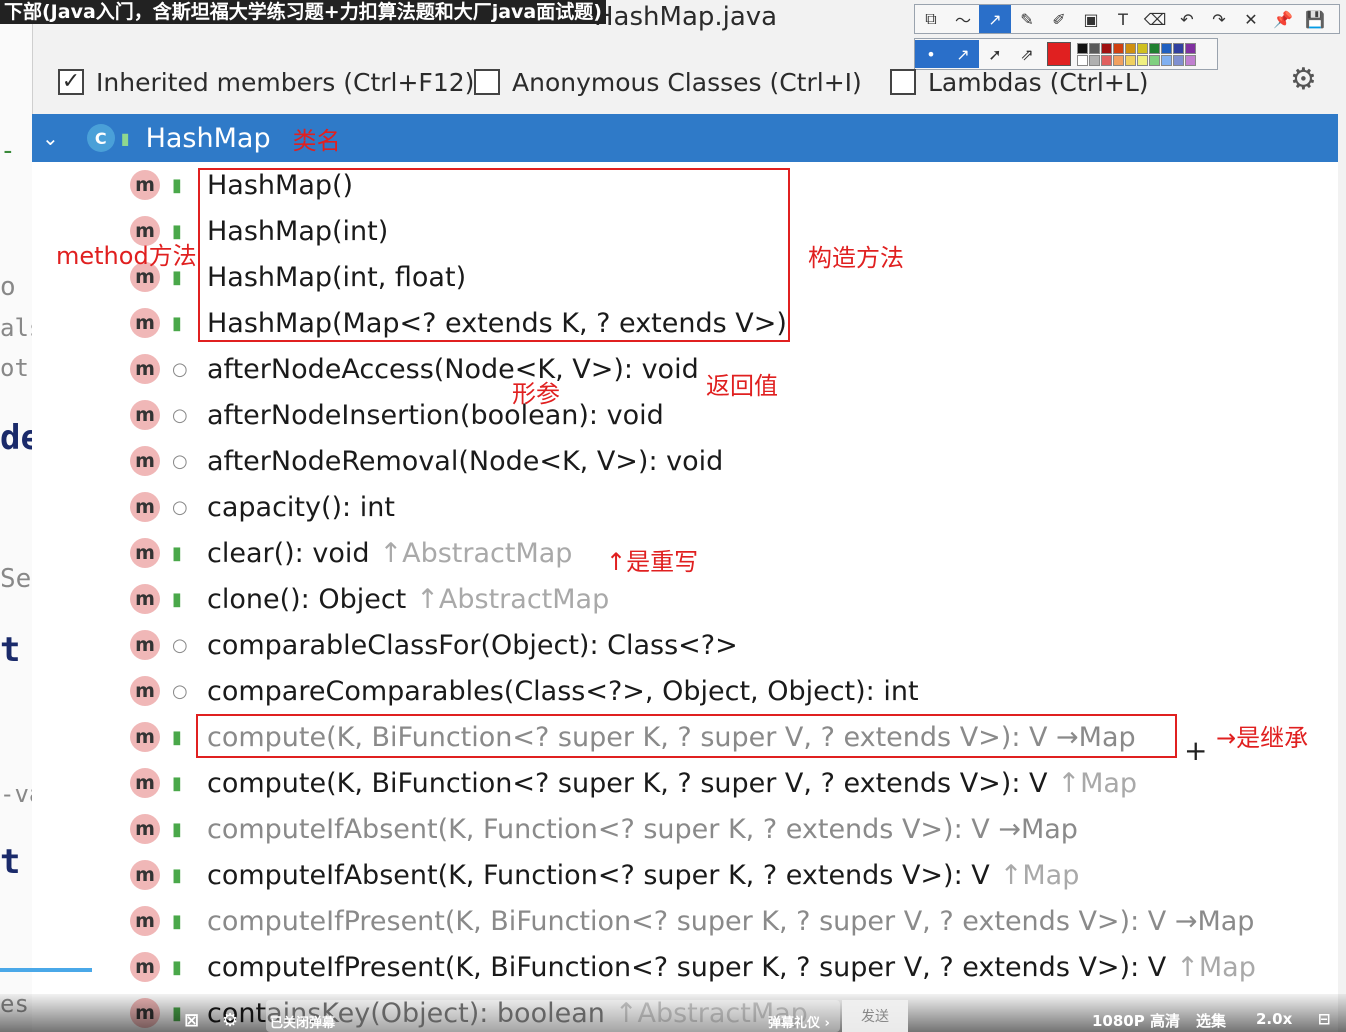  What do you see at coordinates (285, 82) in the screenshot?
I see `inherited-members-label: Inherited members (Ctrl+F12)` at bounding box center [285, 82].